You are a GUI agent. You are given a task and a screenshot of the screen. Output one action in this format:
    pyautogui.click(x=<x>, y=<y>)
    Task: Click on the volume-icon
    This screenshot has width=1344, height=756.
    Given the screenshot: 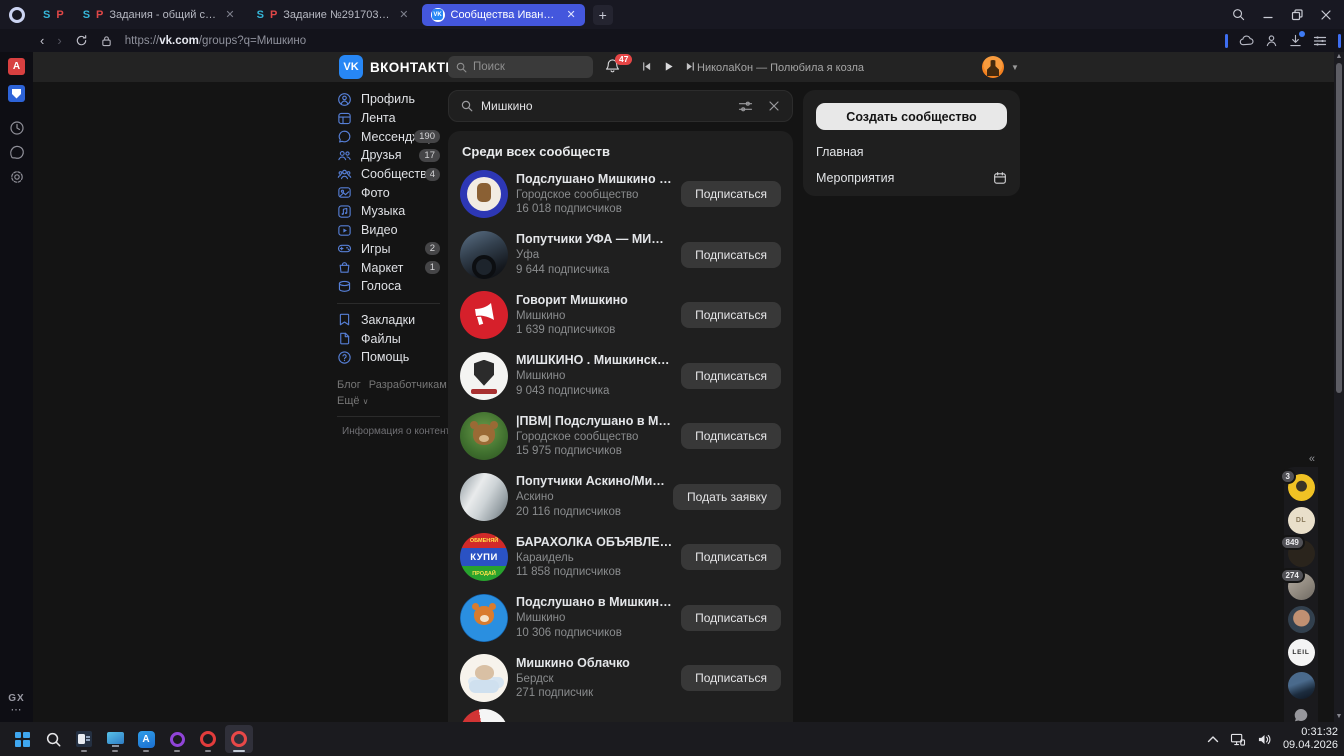 What is the action you would take?
    pyautogui.click(x=1264, y=739)
    